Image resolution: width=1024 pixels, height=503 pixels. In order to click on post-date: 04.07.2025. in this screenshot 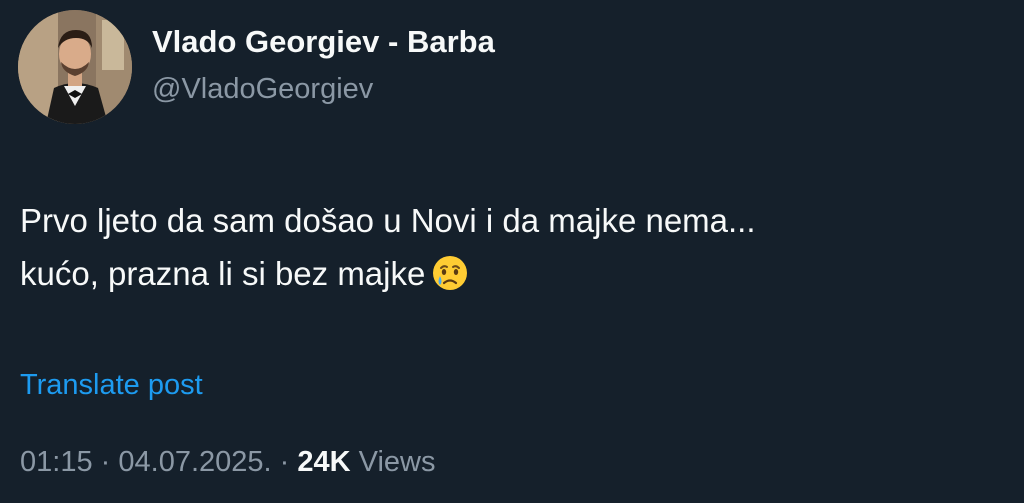, I will do `click(194, 462)`.